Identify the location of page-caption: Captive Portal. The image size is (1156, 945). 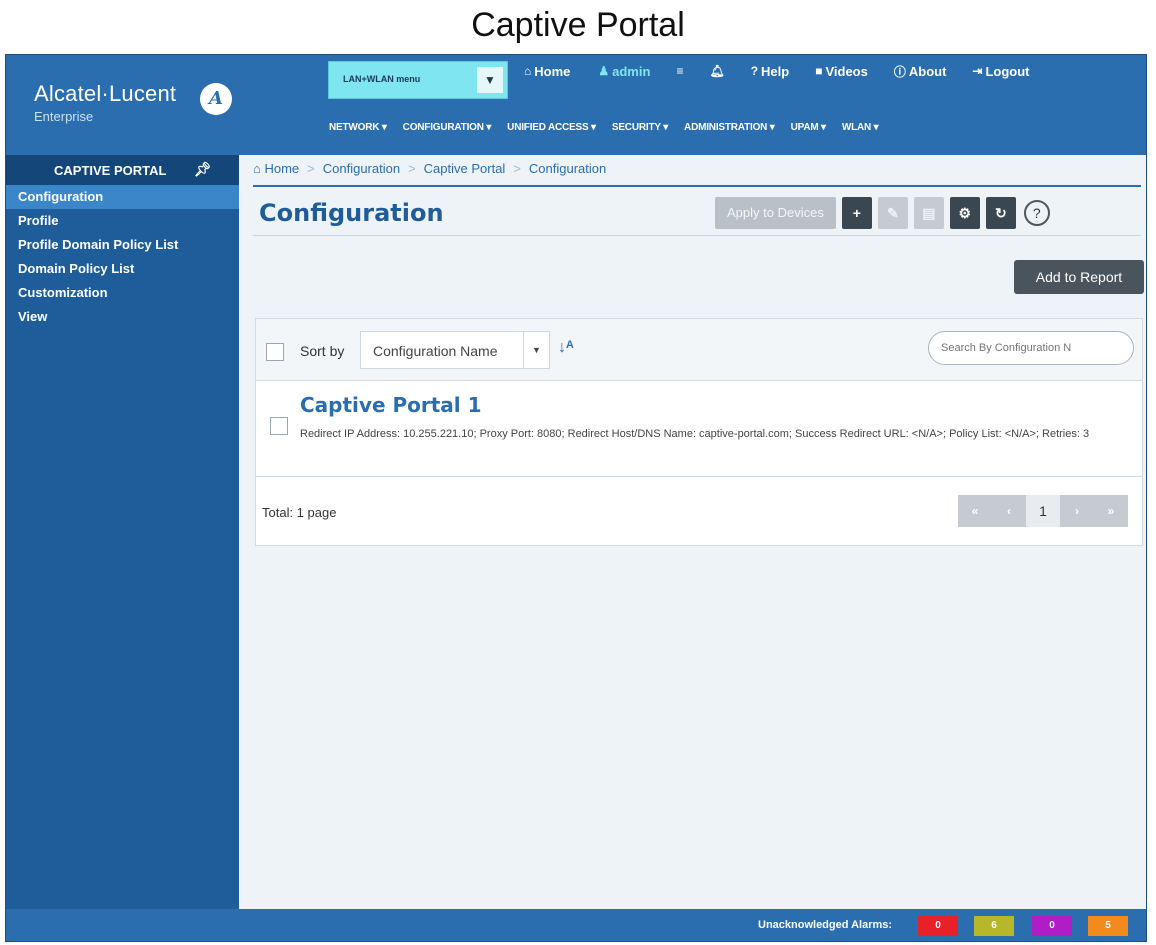
(578, 25).